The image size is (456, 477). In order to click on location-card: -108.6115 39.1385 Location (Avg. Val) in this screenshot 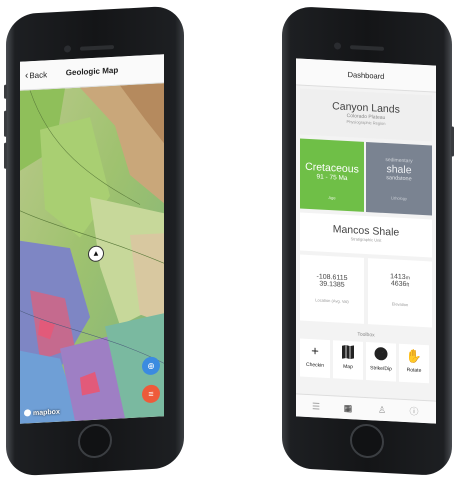, I will do `click(332, 289)`.